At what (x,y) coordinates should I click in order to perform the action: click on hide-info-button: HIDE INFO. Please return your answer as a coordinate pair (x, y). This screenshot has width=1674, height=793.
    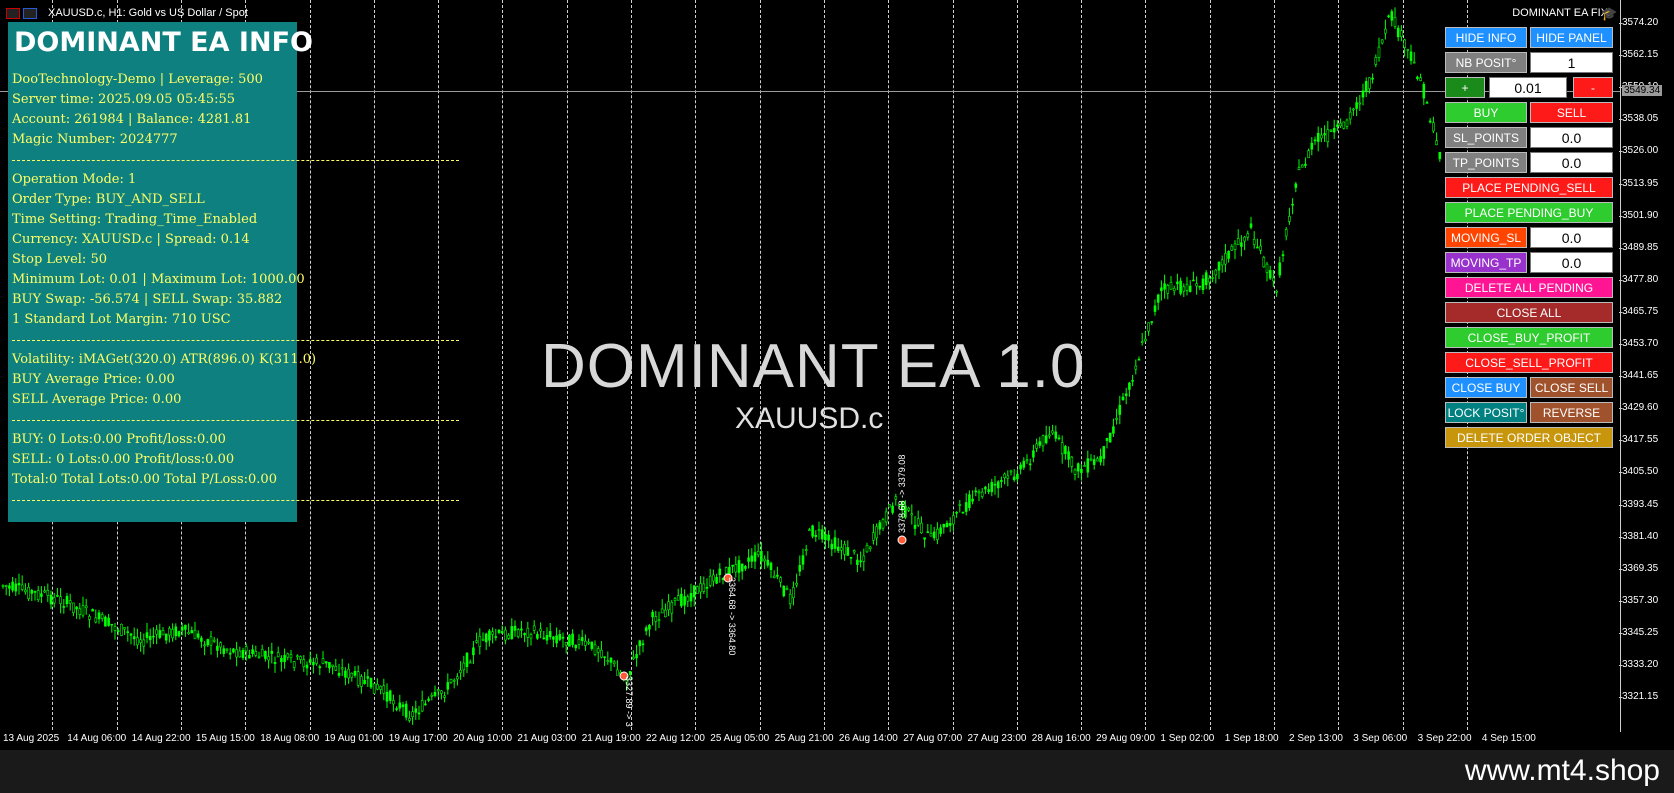
    Looking at the image, I should click on (1486, 37).